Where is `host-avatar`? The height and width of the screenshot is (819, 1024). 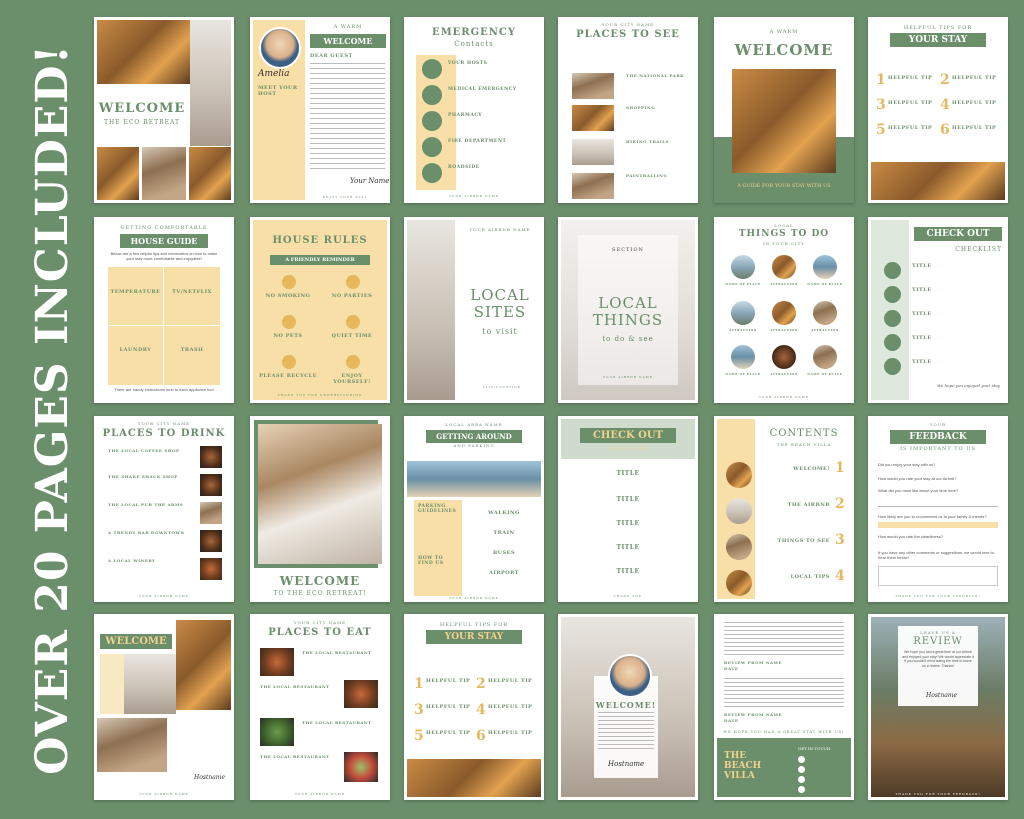 host-avatar is located at coordinates (630, 676).